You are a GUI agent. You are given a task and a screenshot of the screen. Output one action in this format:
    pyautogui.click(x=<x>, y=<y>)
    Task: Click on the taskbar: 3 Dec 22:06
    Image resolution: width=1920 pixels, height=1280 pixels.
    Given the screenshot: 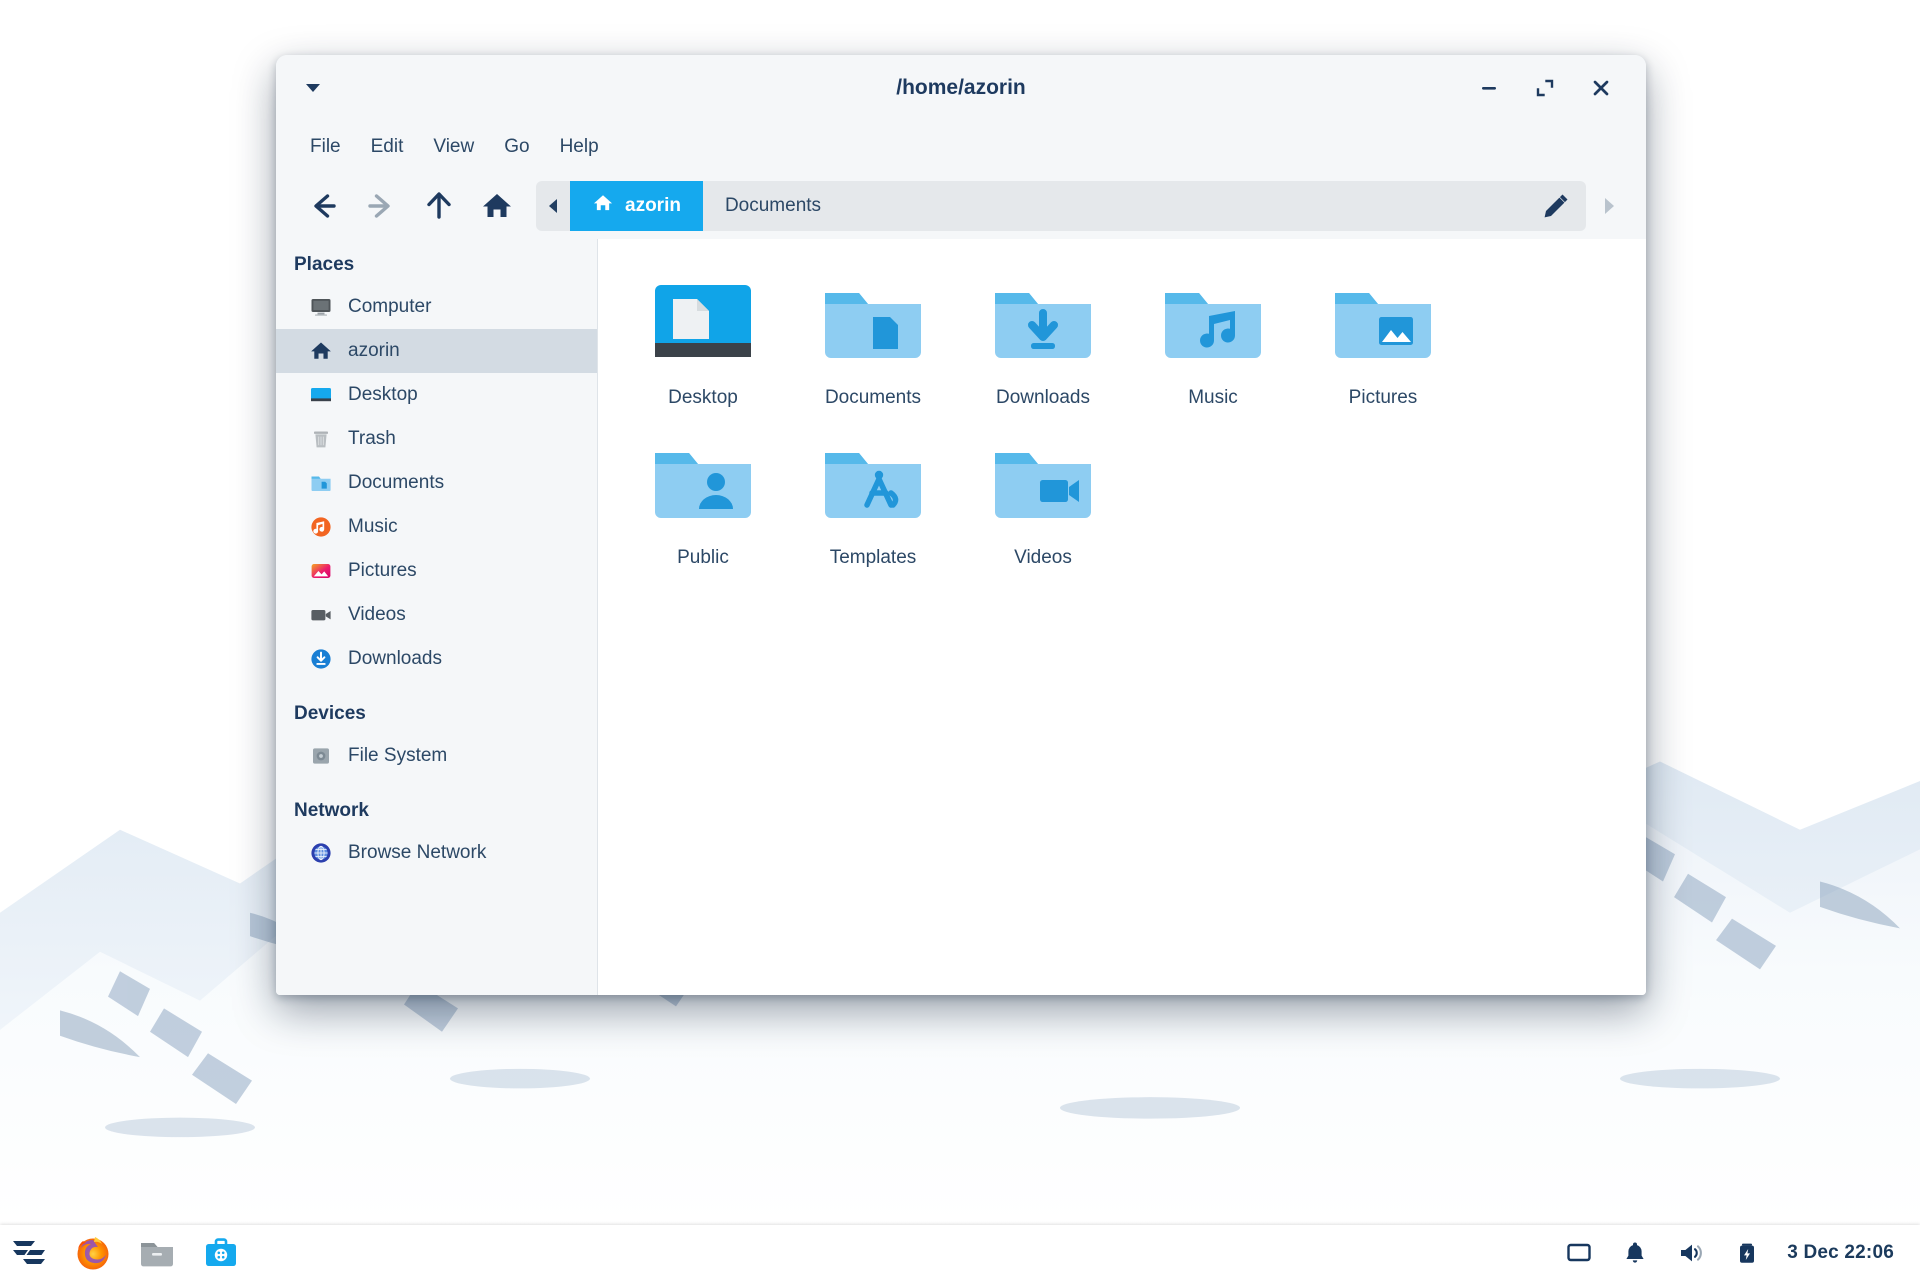 What is the action you would take?
    pyautogui.click(x=960, y=1252)
    